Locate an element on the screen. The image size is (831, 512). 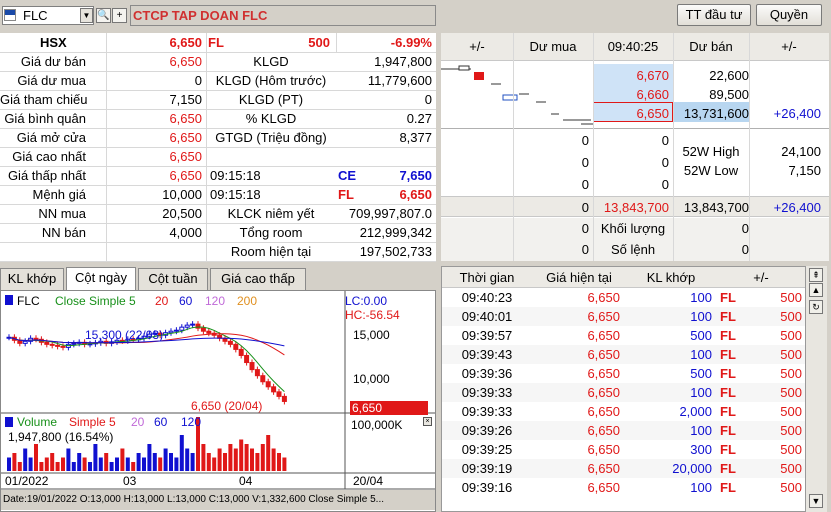
vol-ma60-legend: 60 is located at coordinates (161, 422).